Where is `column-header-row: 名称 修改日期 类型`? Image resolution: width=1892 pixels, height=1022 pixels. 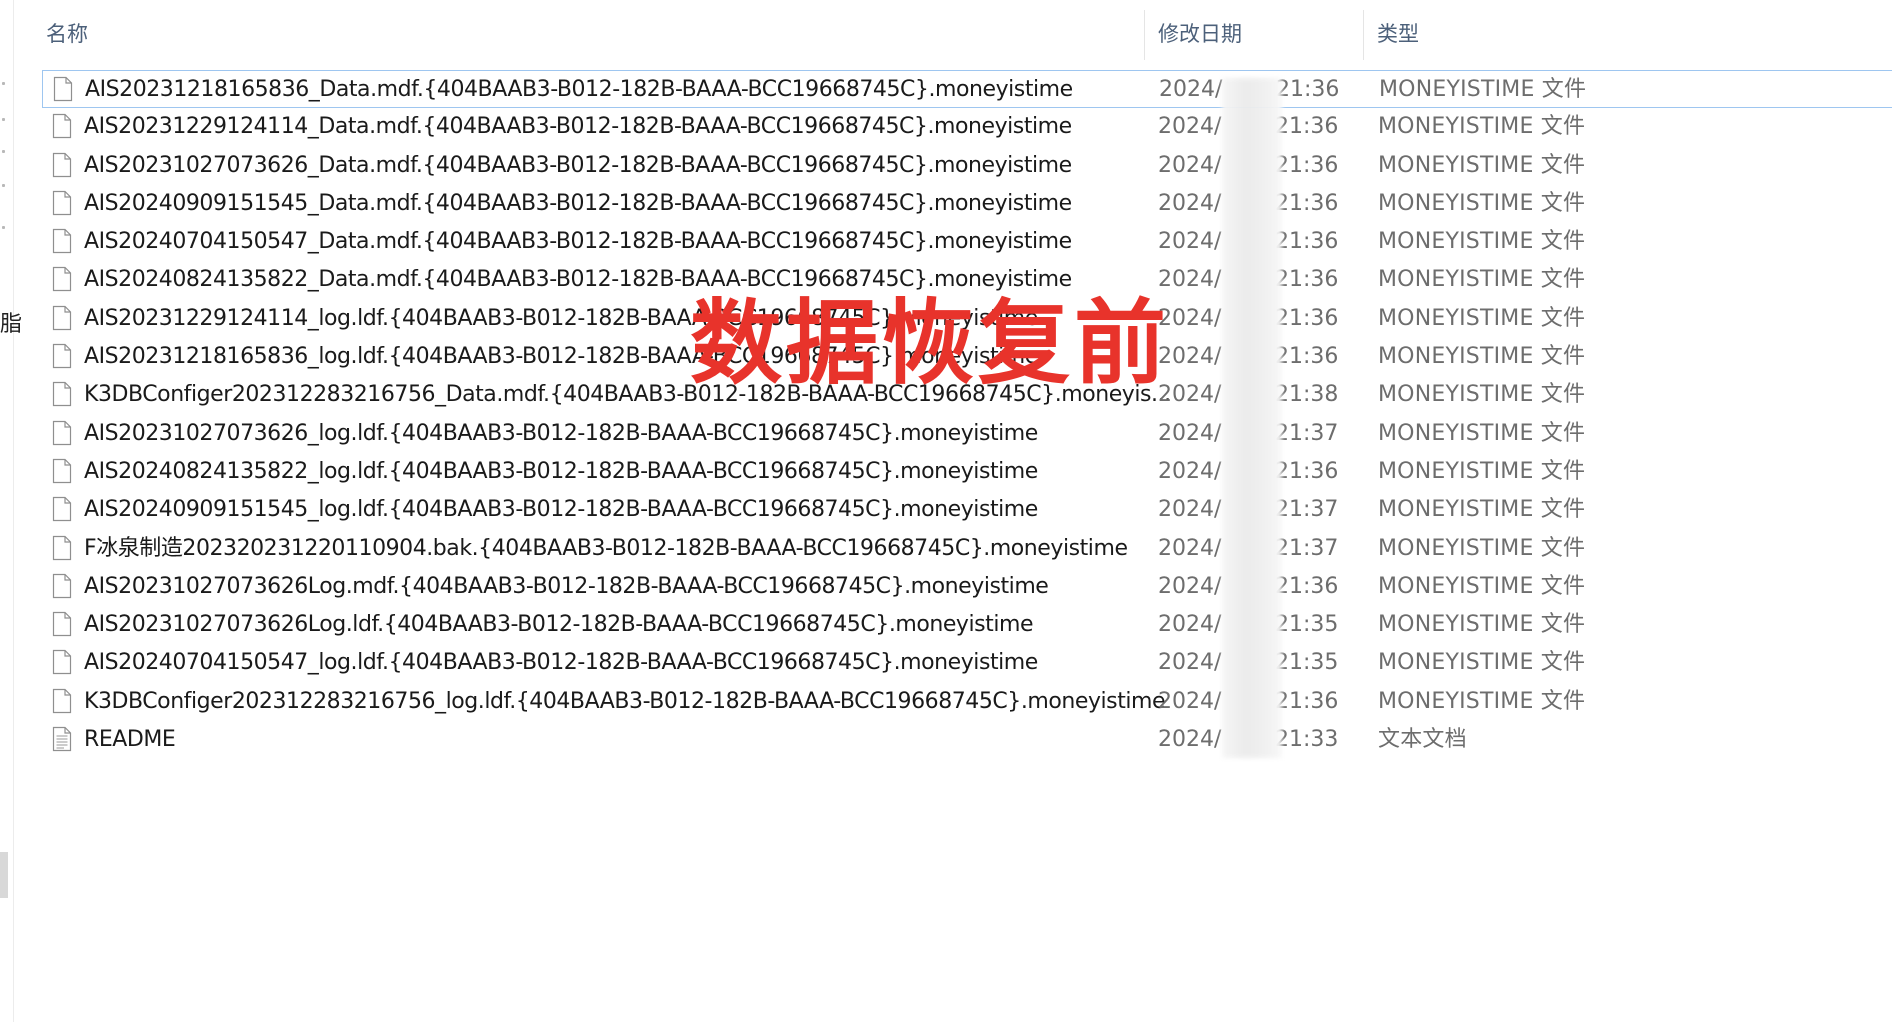
column-header-row: 名称 修改日期 类型 is located at coordinates (953, 35).